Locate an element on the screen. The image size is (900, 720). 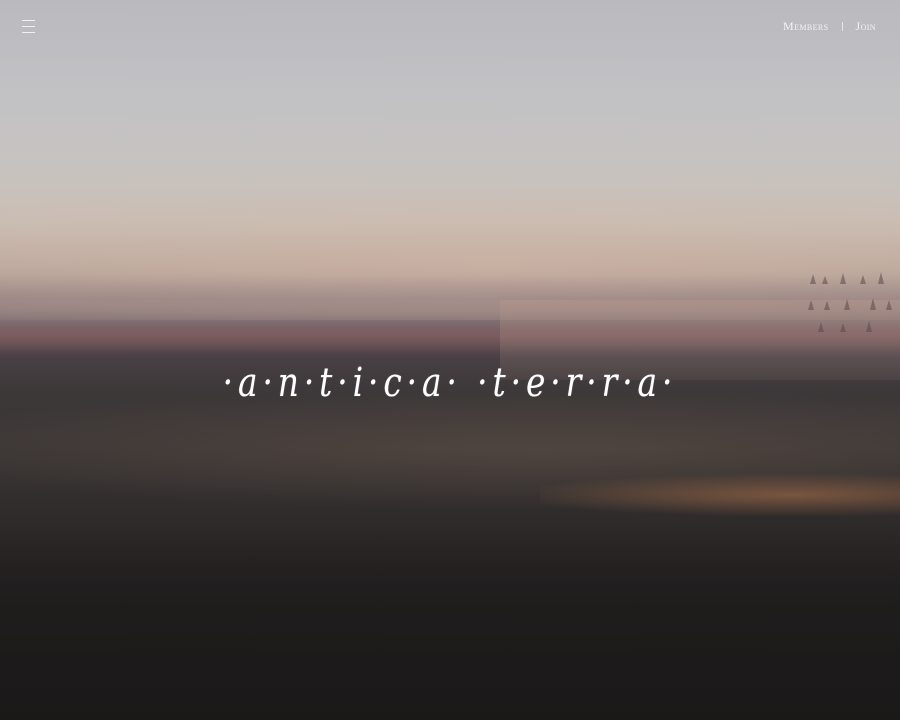
members-link: Members is located at coordinates (805, 26).